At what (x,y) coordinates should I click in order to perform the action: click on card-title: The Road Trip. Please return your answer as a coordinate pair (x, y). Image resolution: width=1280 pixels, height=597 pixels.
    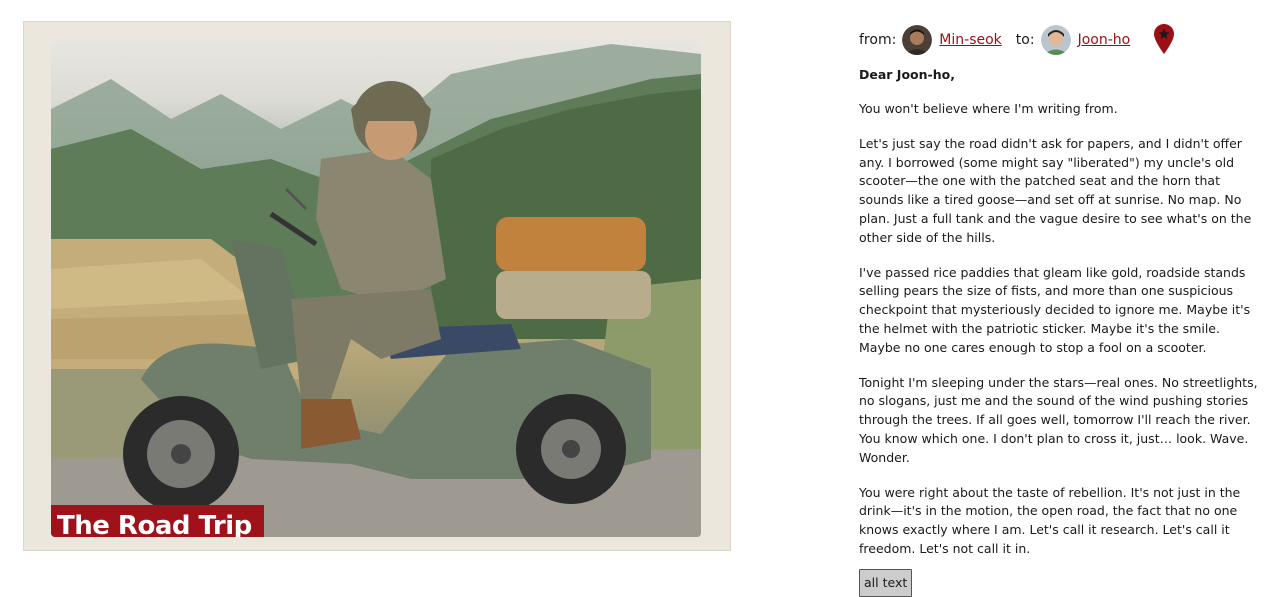
    Looking at the image, I should click on (157, 521).